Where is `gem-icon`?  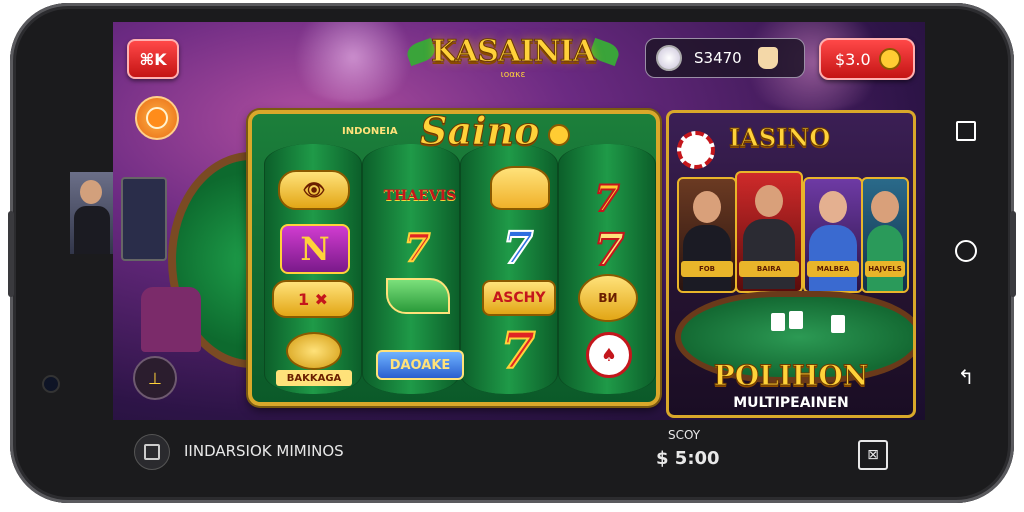 gem-icon is located at coordinates (669, 58).